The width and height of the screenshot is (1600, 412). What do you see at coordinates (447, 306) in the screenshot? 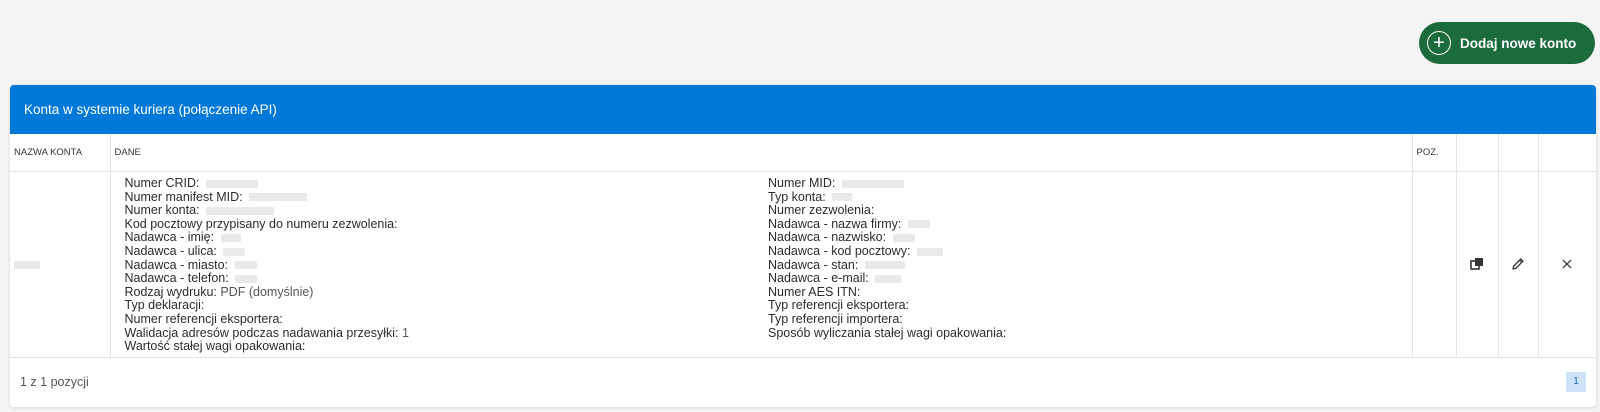
I see `account-field: Typ deklaracji:` at bounding box center [447, 306].